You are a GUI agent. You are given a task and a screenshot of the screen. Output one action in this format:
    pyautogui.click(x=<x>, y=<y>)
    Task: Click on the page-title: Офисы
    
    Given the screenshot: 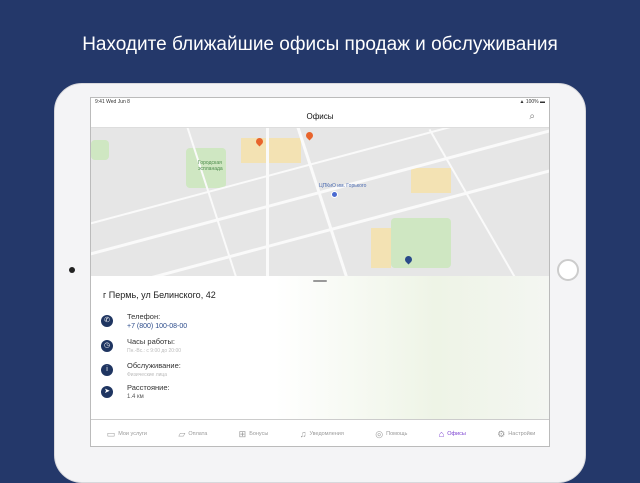 What is the action you would take?
    pyautogui.click(x=320, y=116)
    